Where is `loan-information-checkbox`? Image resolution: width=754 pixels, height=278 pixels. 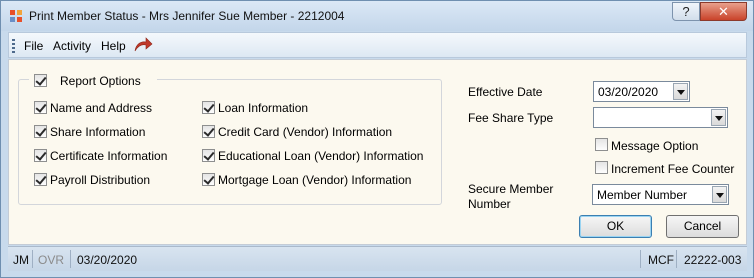
loan-information-checkbox is located at coordinates (208, 107).